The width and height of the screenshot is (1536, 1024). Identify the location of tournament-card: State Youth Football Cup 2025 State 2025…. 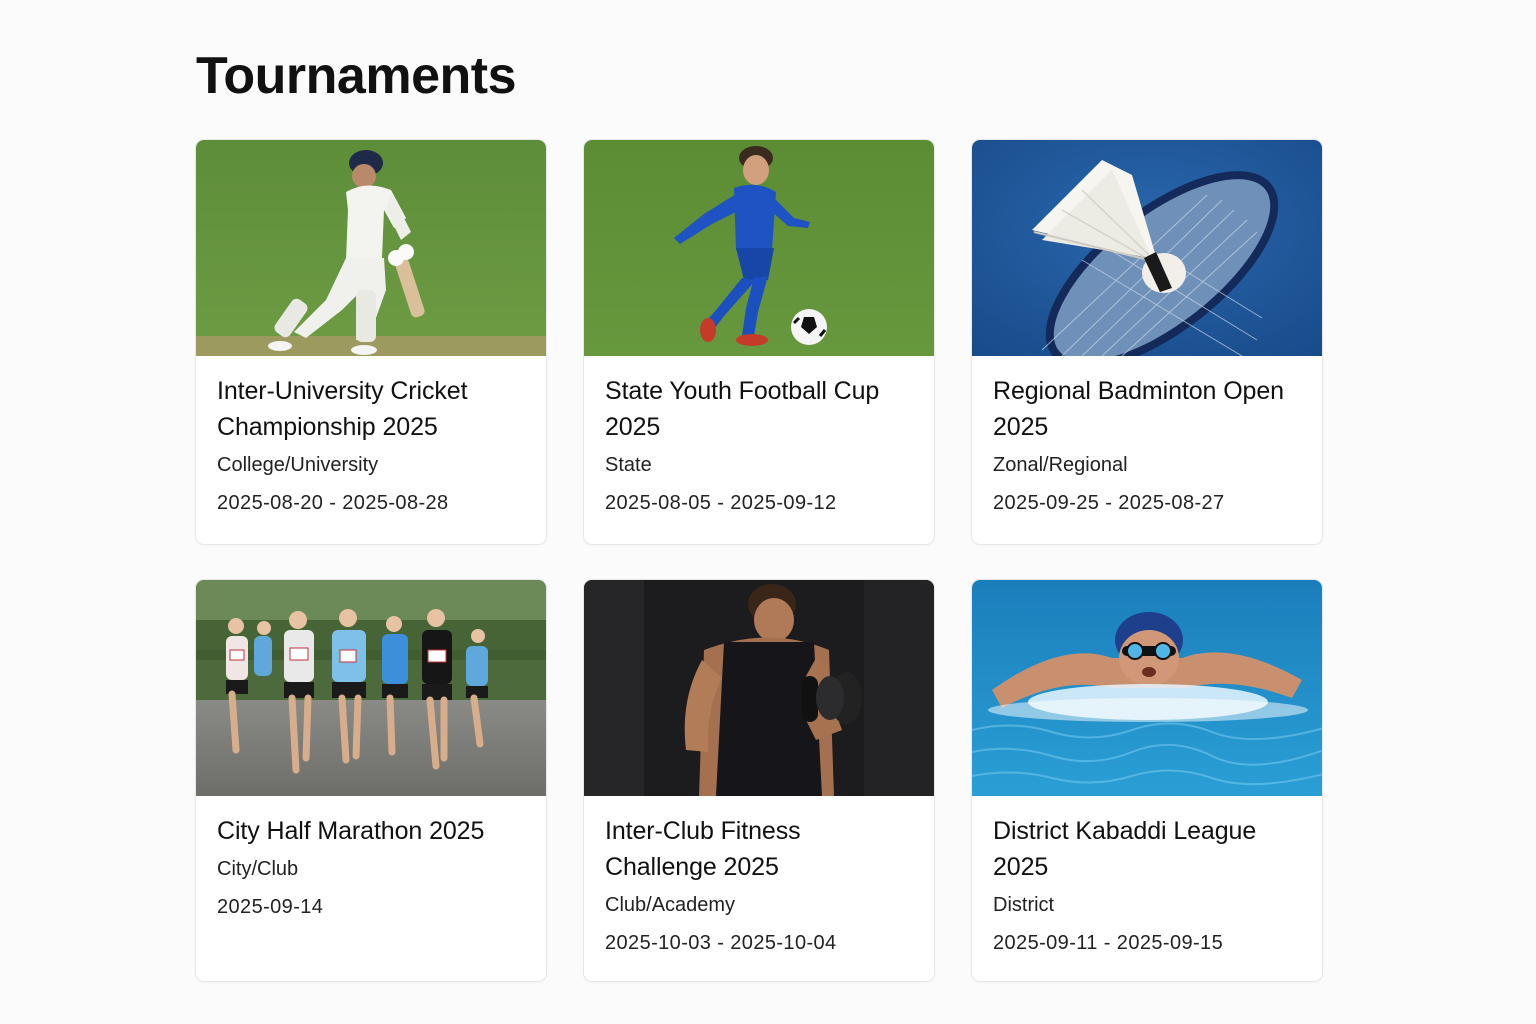
(759, 342).